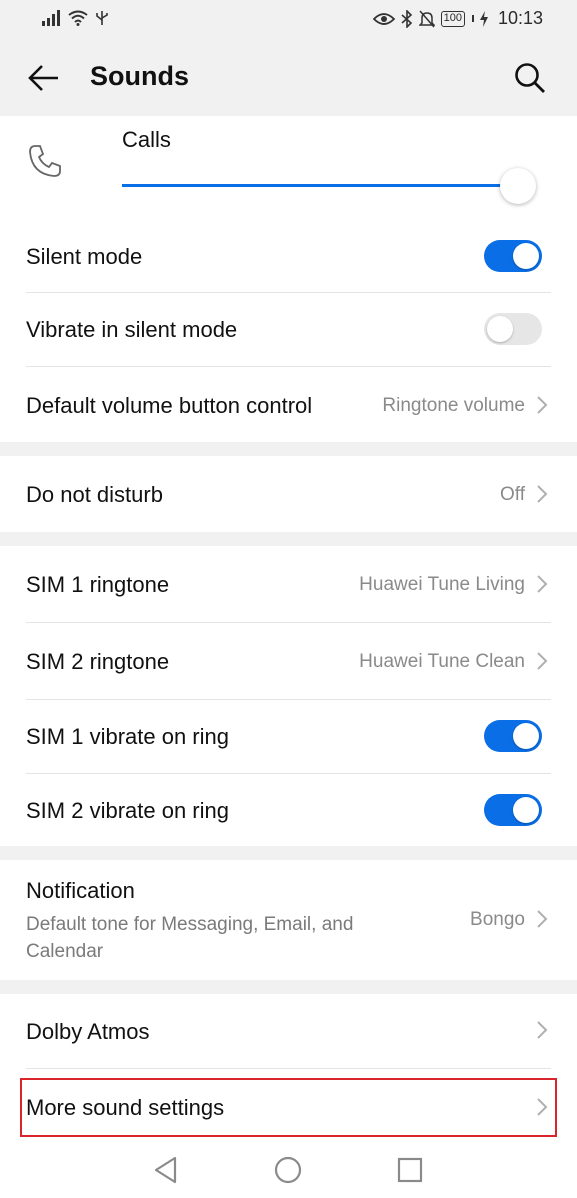 The width and height of the screenshot is (577, 1198). I want to click on sim1-ringtone-row: SIM 1 ringtone Huawei Tune Living, so click(288, 584).